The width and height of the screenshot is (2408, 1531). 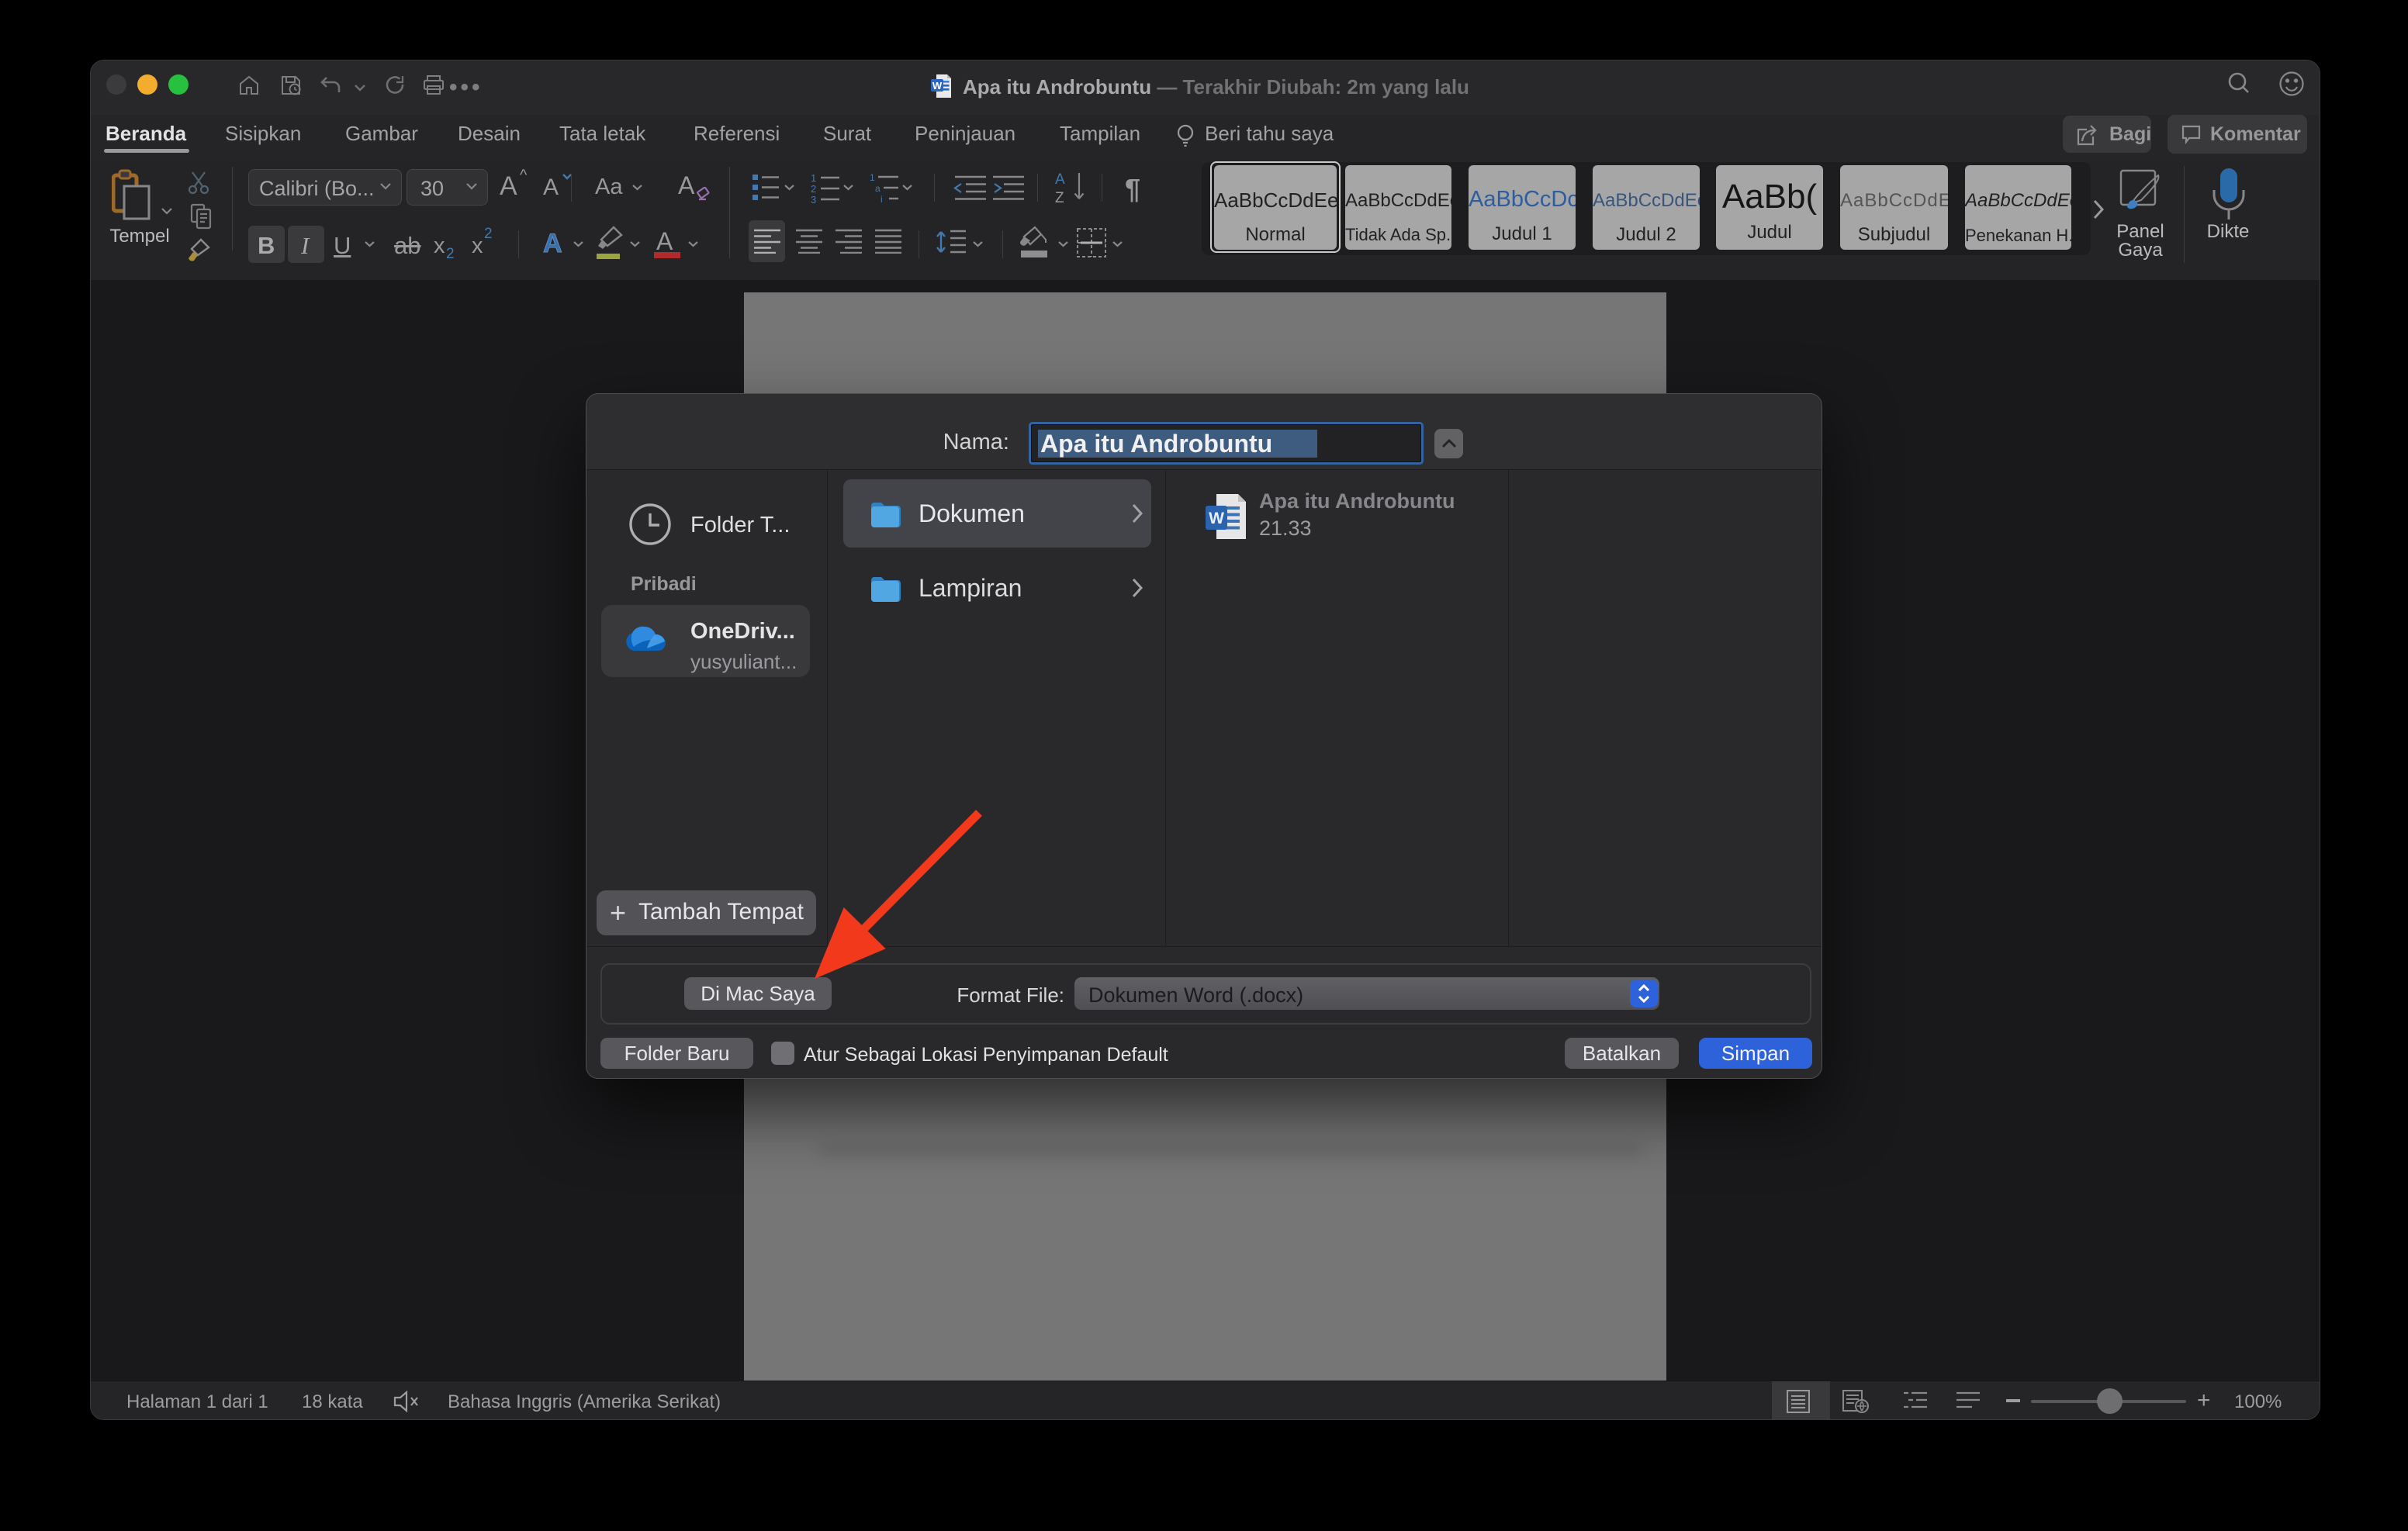 I want to click on svg-text: 2, so click(x=814, y=189).